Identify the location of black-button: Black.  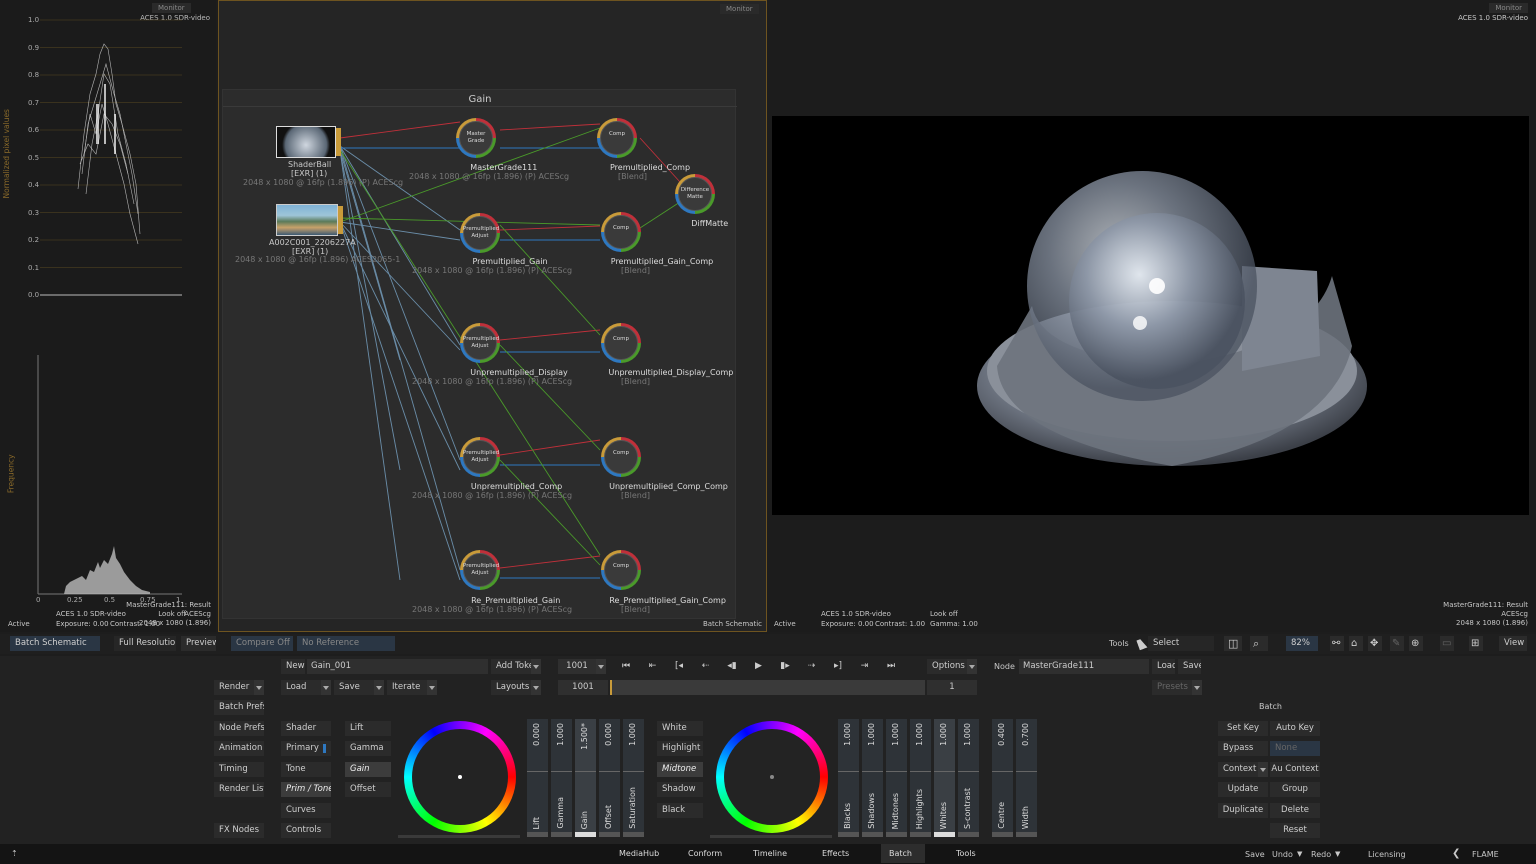
(680, 810).